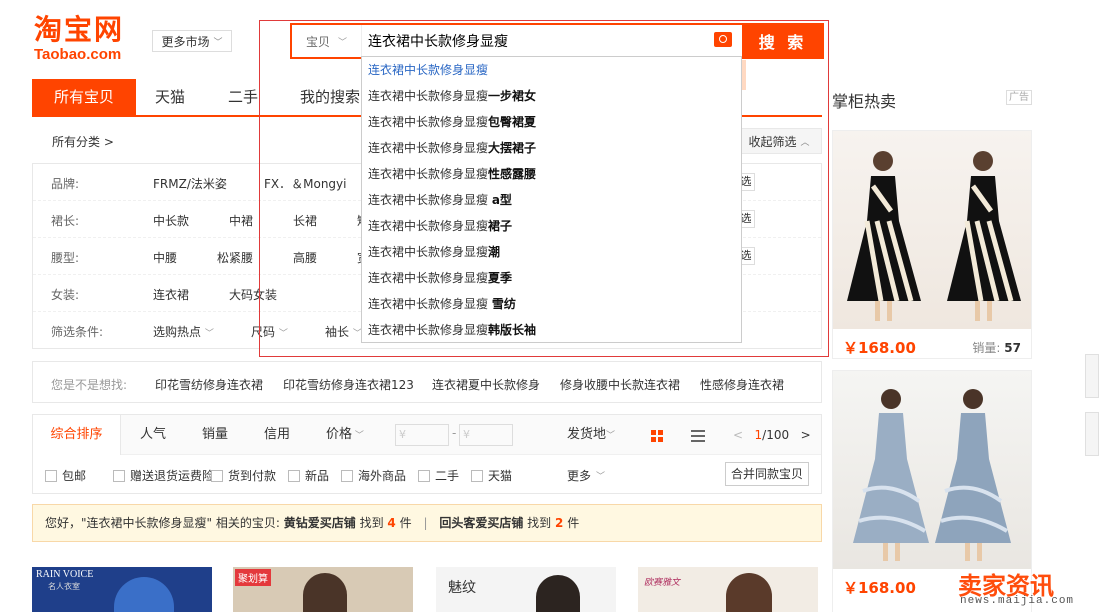 Image resolution: width=1099 pixels, height=612 pixels. What do you see at coordinates (171, 220) in the screenshot?
I see `filter-option: 中长款` at bounding box center [171, 220].